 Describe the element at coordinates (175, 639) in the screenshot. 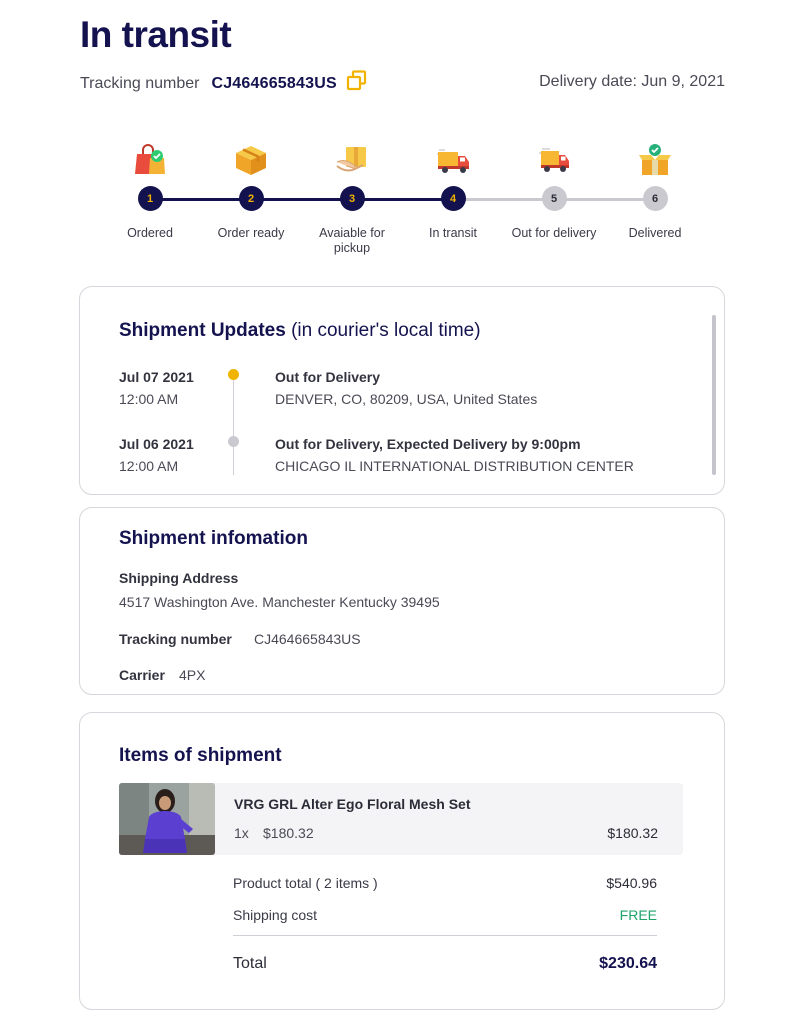

I see `info-tracking-label: Tracking number` at that location.